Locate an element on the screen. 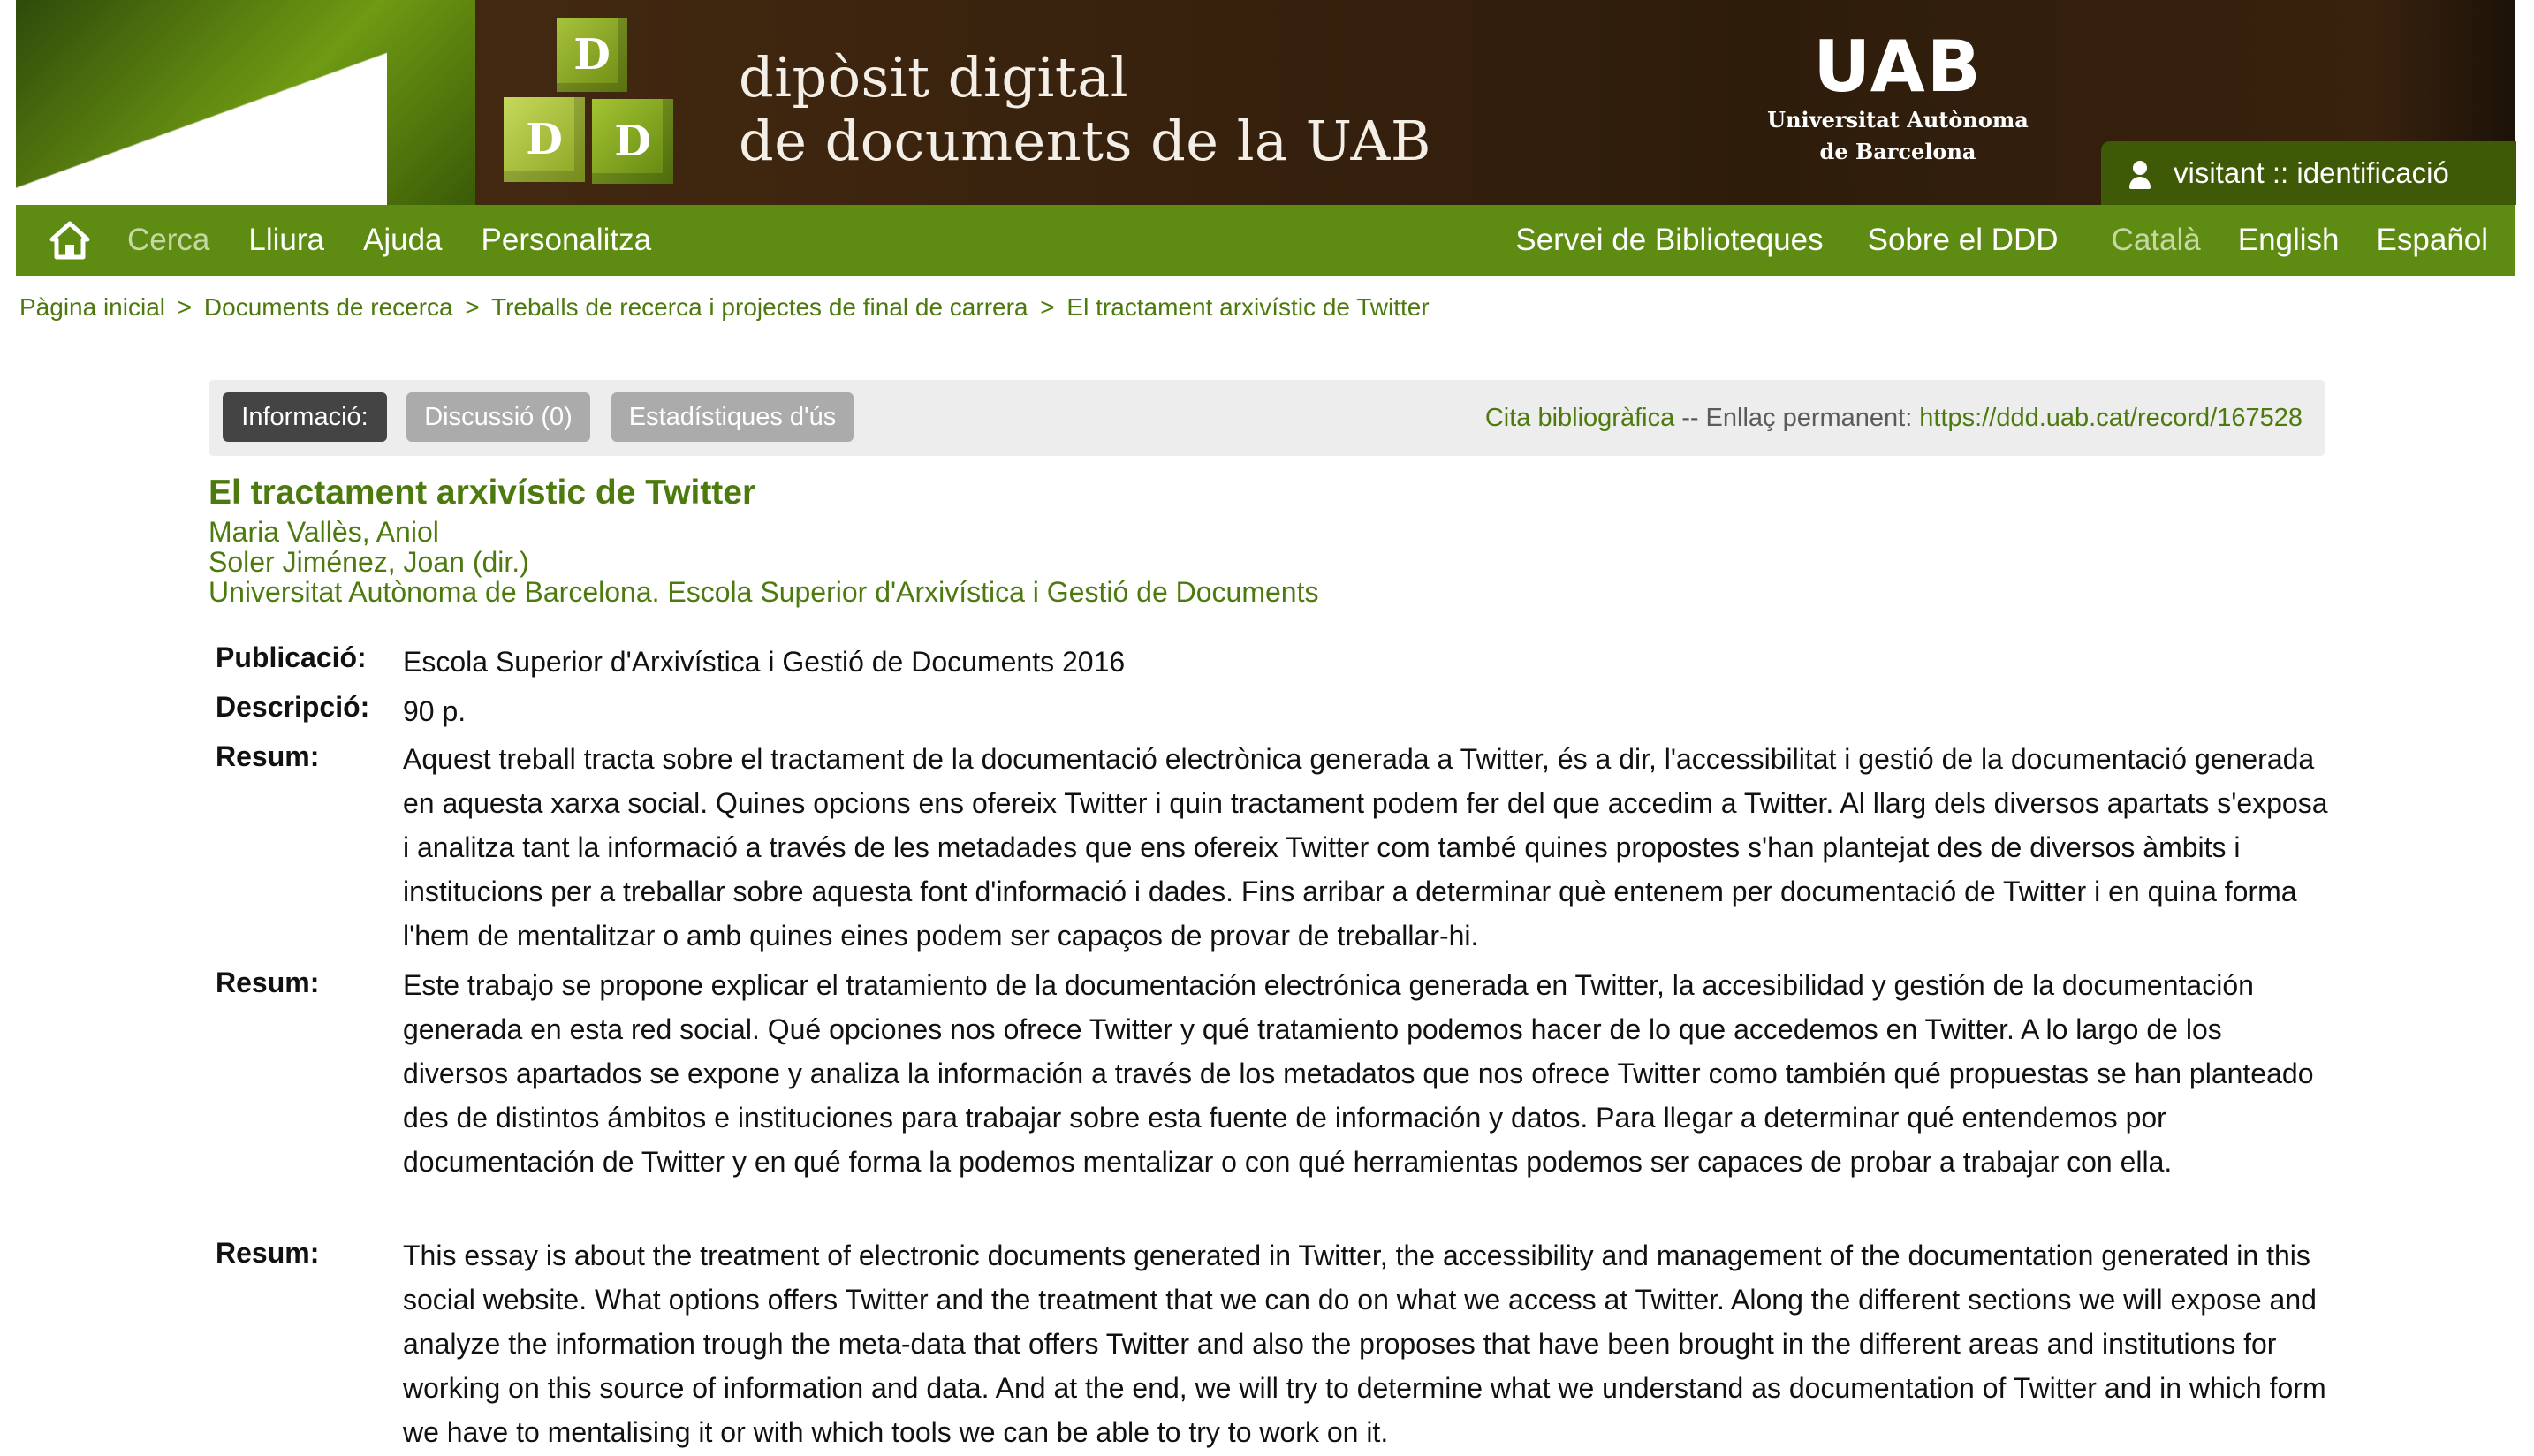 Image resolution: width=2534 pixels, height=1456 pixels. logo-cube-bottom-right: D is located at coordinates (632, 141).